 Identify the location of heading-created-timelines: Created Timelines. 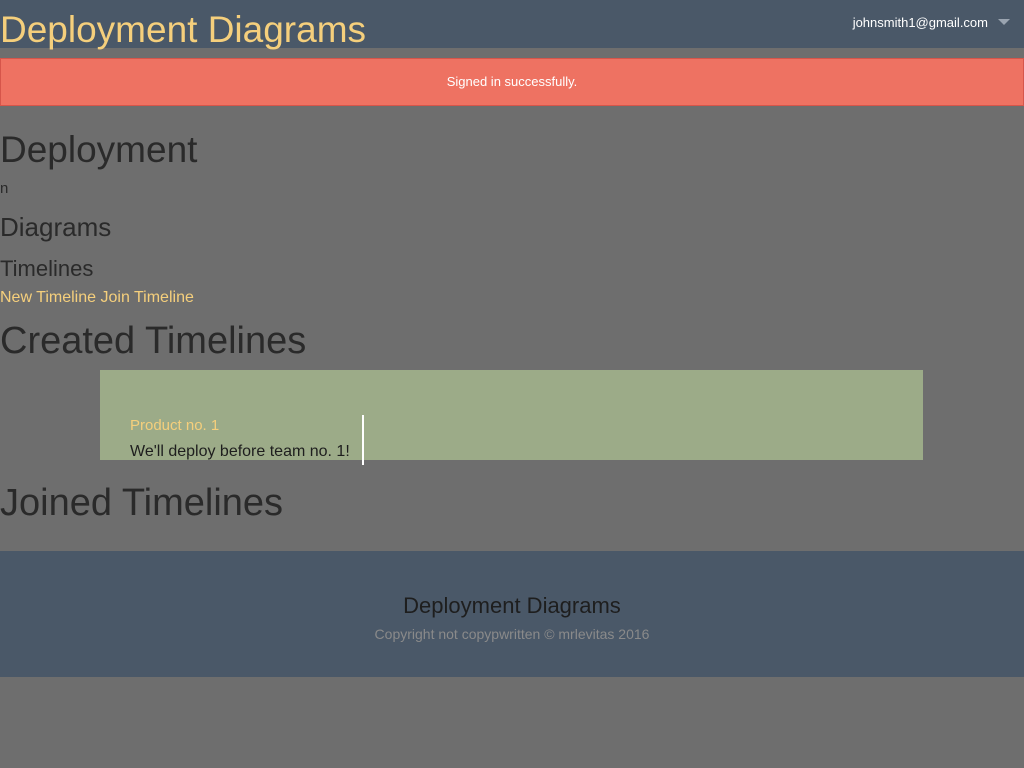
(153, 341).